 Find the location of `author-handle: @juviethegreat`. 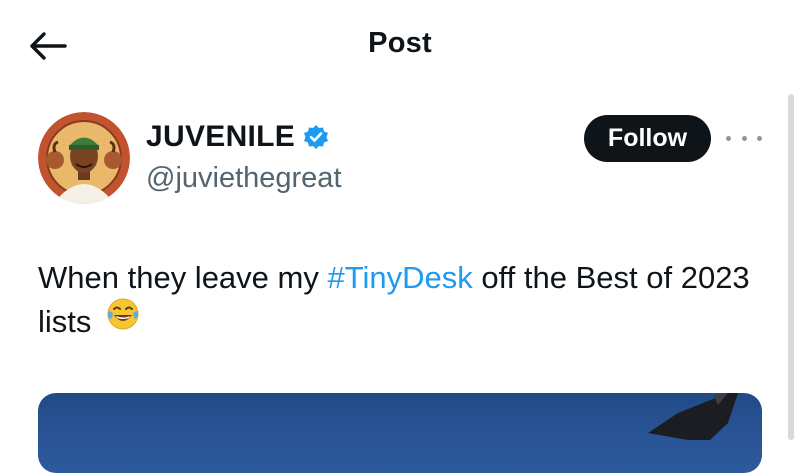

author-handle: @juviethegreat is located at coordinates (244, 178).